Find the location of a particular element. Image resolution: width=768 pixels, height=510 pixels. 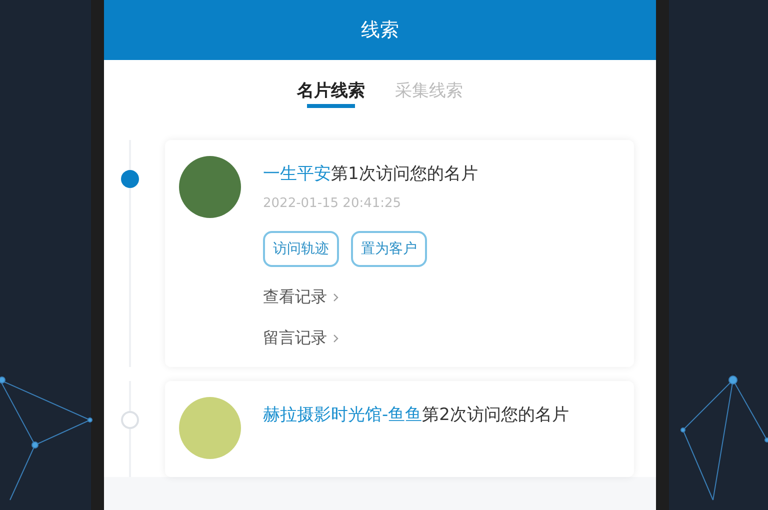

record-link: 留言记录 is located at coordinates (295, 338).